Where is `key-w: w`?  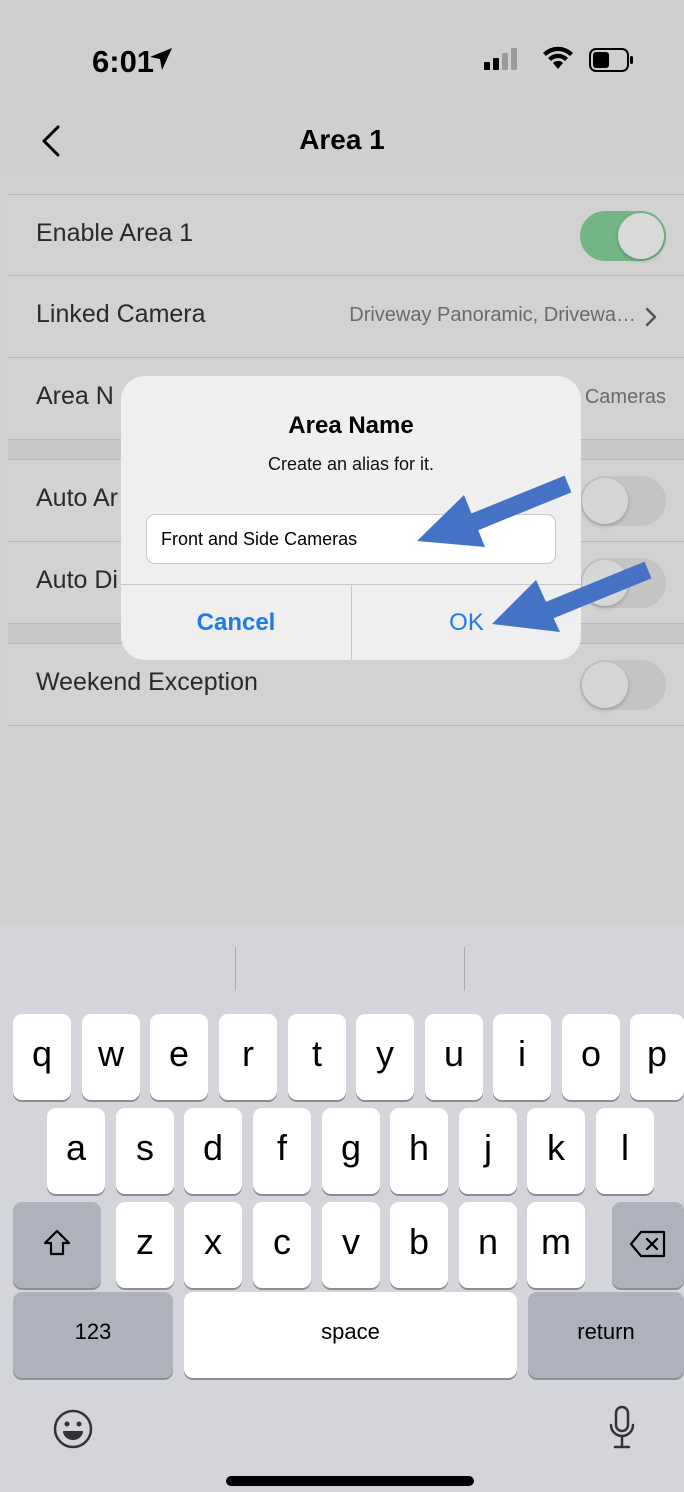
key-w: w is located at coordinates (111, 1057).